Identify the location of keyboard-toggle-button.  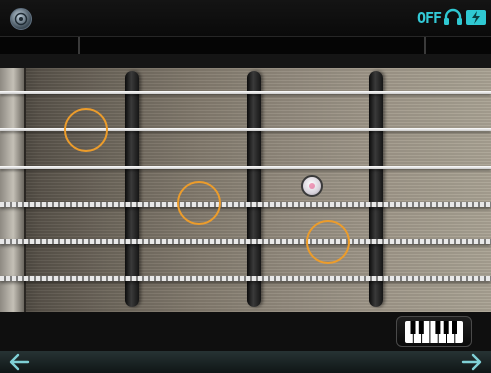
(434, 331).